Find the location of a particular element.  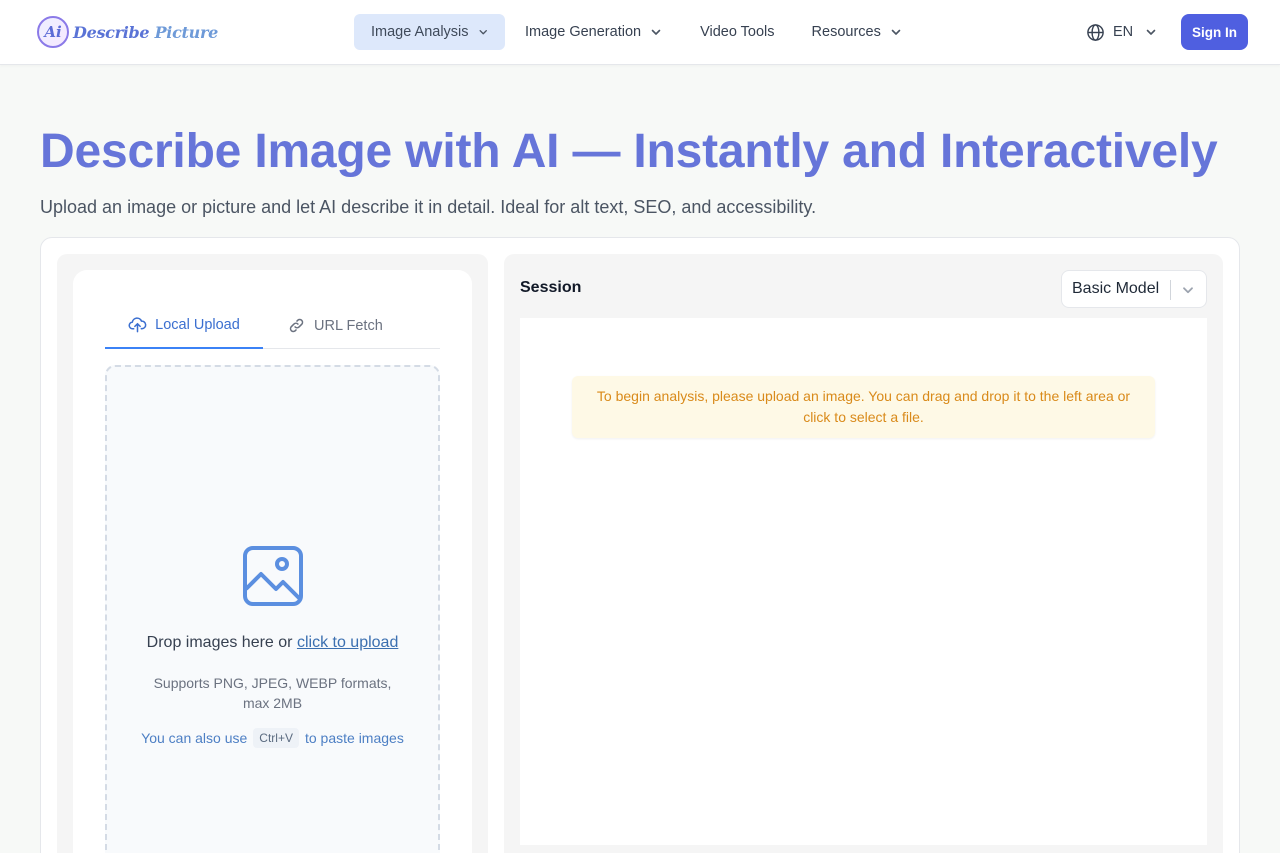

image-icon is located at coordinates (273, 576).